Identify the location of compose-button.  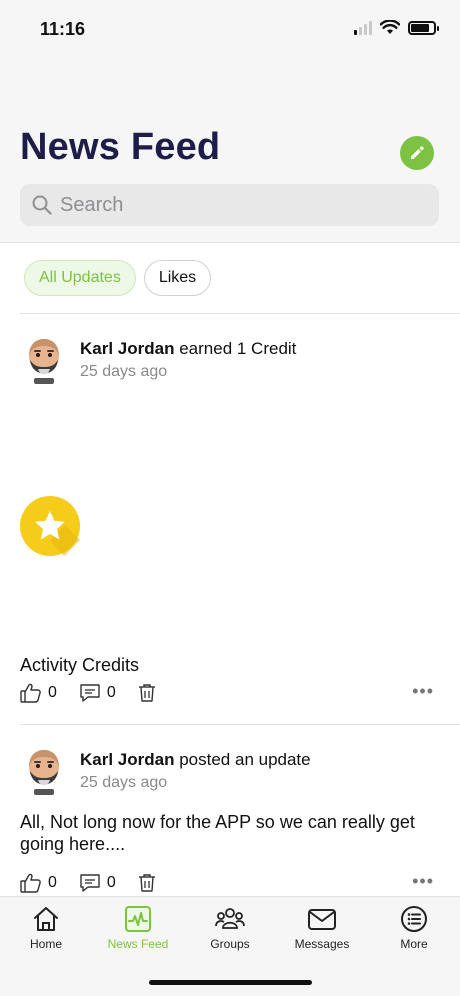
(417, 153).